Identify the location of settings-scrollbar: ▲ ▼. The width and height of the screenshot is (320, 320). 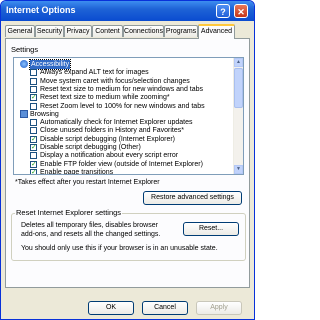
(238, 116).